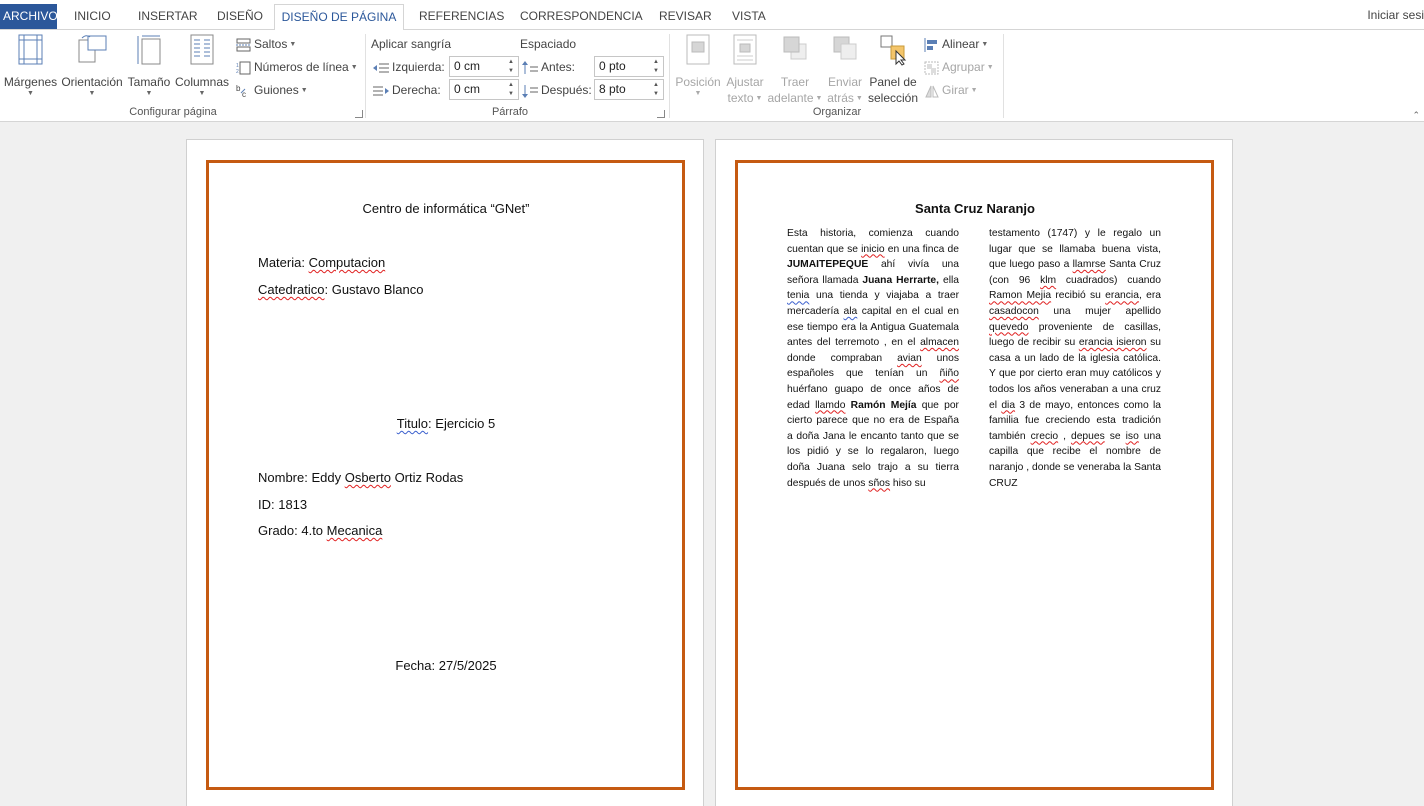 Image resolution: width=1424 pixels, height=806 pixels. What do you see at coordinates (530, 67) in the screenshot?
I see `spacing-before-icon` at bounding box center [530, 67].